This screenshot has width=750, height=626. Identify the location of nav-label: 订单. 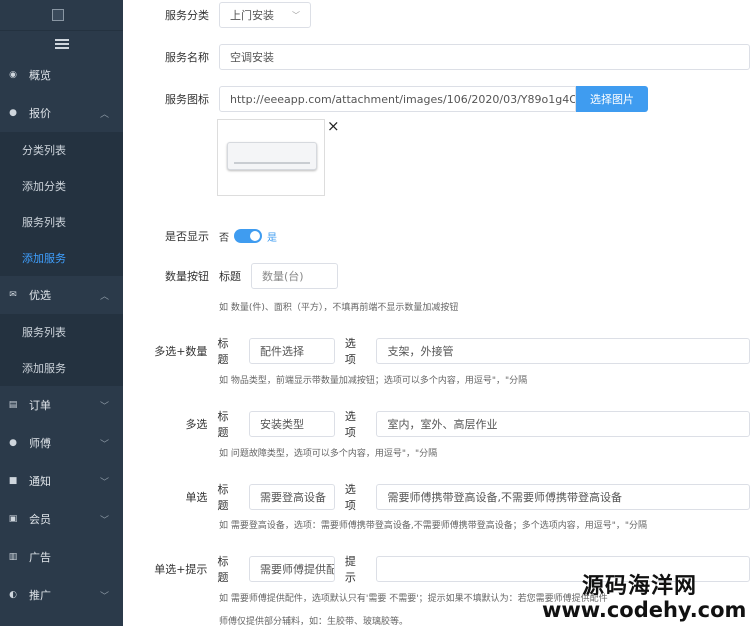
(40, 405).